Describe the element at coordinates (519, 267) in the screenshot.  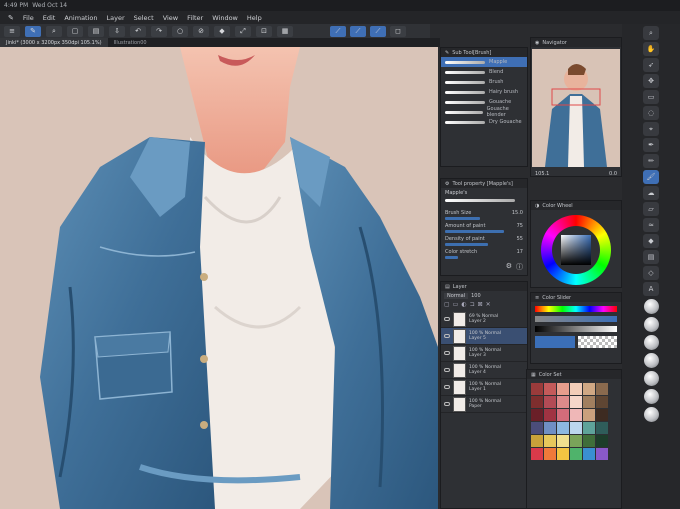
I see `info-icon: ⓘ` at that location.